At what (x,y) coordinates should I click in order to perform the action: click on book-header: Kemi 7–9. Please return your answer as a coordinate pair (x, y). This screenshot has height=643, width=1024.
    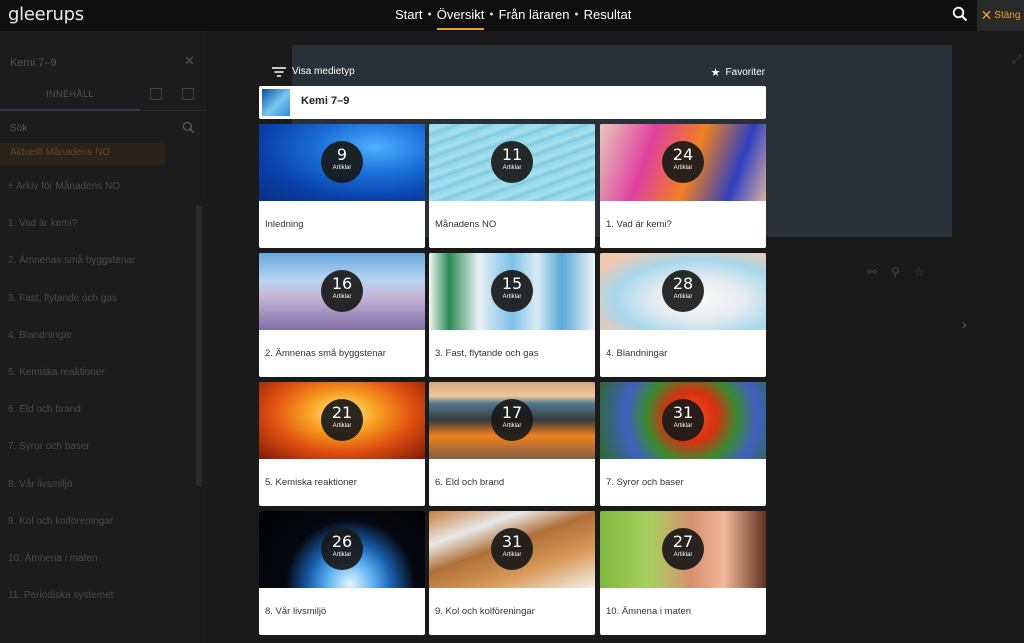
    Looking at the image, I should click on (512, 102).